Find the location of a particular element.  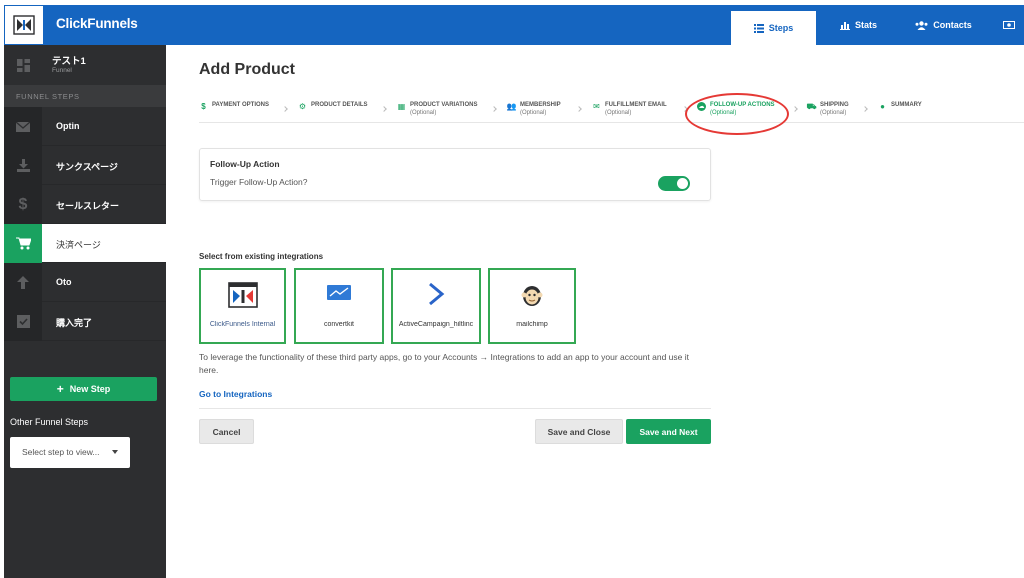

toggle-knob is located at coordinates (682, 183).